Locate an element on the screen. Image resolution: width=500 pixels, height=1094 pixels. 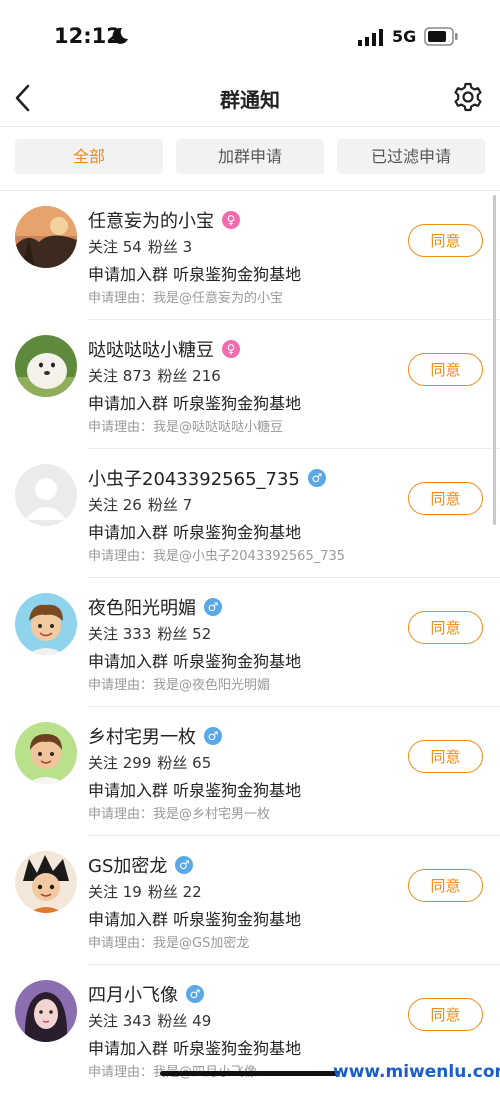
following-count: 关注 26 is located at coordinates (115, 505).